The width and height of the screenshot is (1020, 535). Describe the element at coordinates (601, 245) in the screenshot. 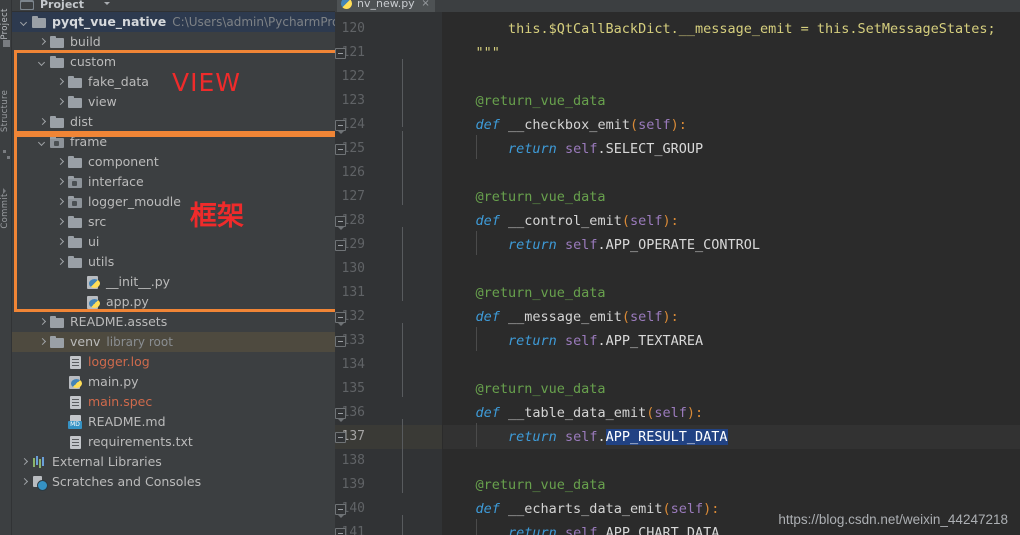

I see `code-line: return self.APP_OPERATE_CONTROL` at that location.